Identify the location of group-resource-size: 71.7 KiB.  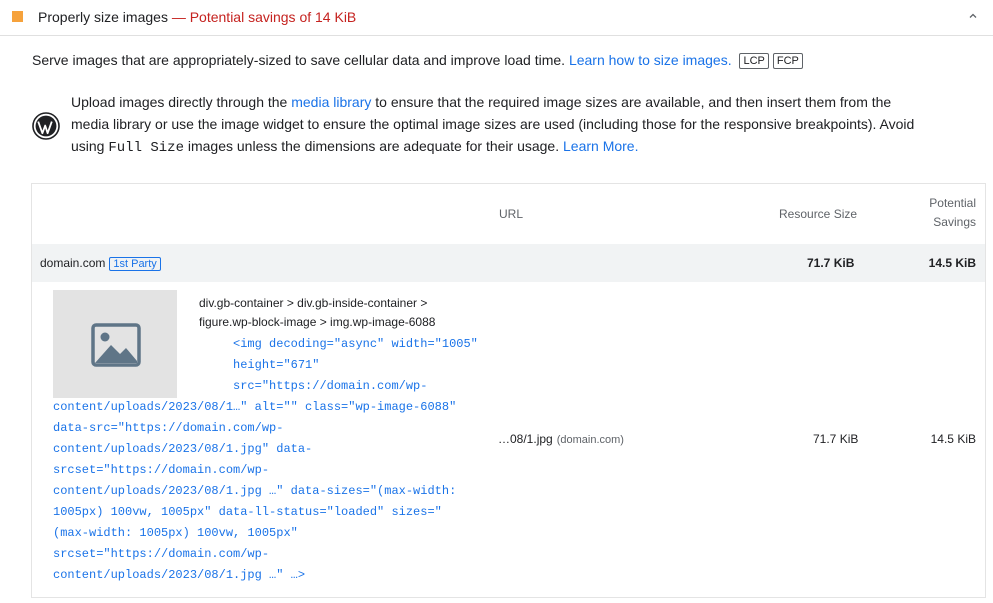
(831, 263).